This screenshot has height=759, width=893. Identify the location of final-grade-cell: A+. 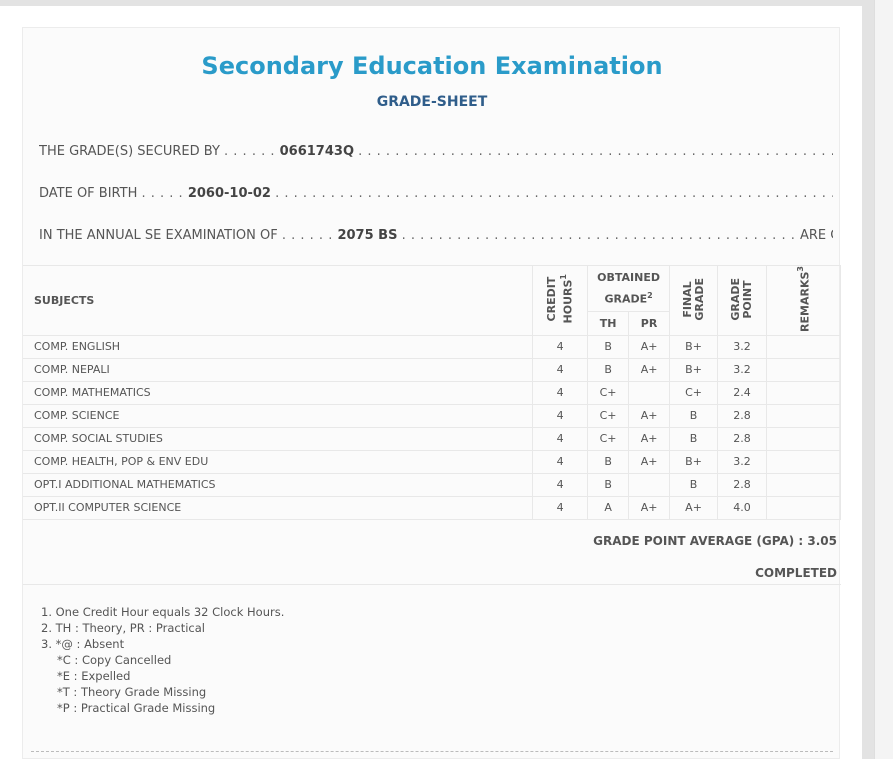
(694, 508).